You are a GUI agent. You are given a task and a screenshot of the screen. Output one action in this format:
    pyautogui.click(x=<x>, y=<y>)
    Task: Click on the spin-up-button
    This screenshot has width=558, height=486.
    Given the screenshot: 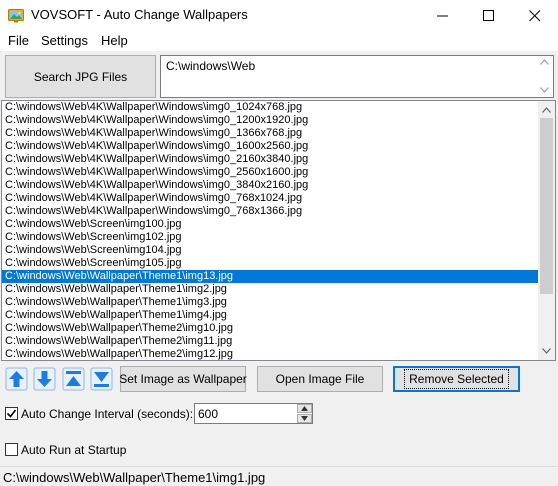 What is the action you would take?
    pyautogui.click(x=304, y=408)
    